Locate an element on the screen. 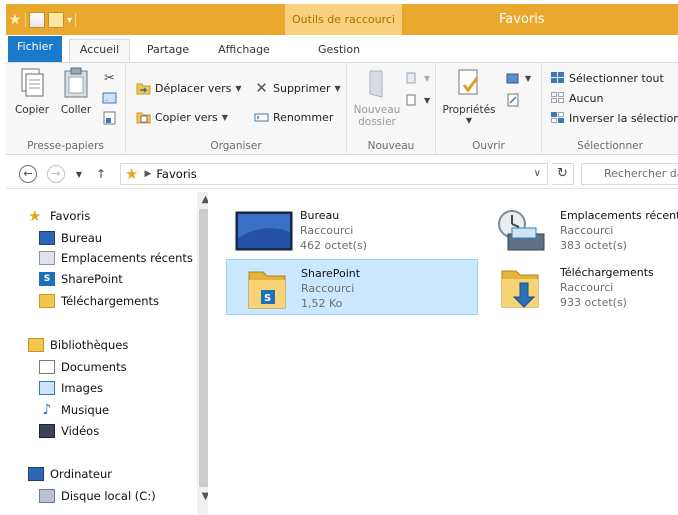 This screenshot has width=678, height=515. videos-icon is located at coordinates (47, 431).